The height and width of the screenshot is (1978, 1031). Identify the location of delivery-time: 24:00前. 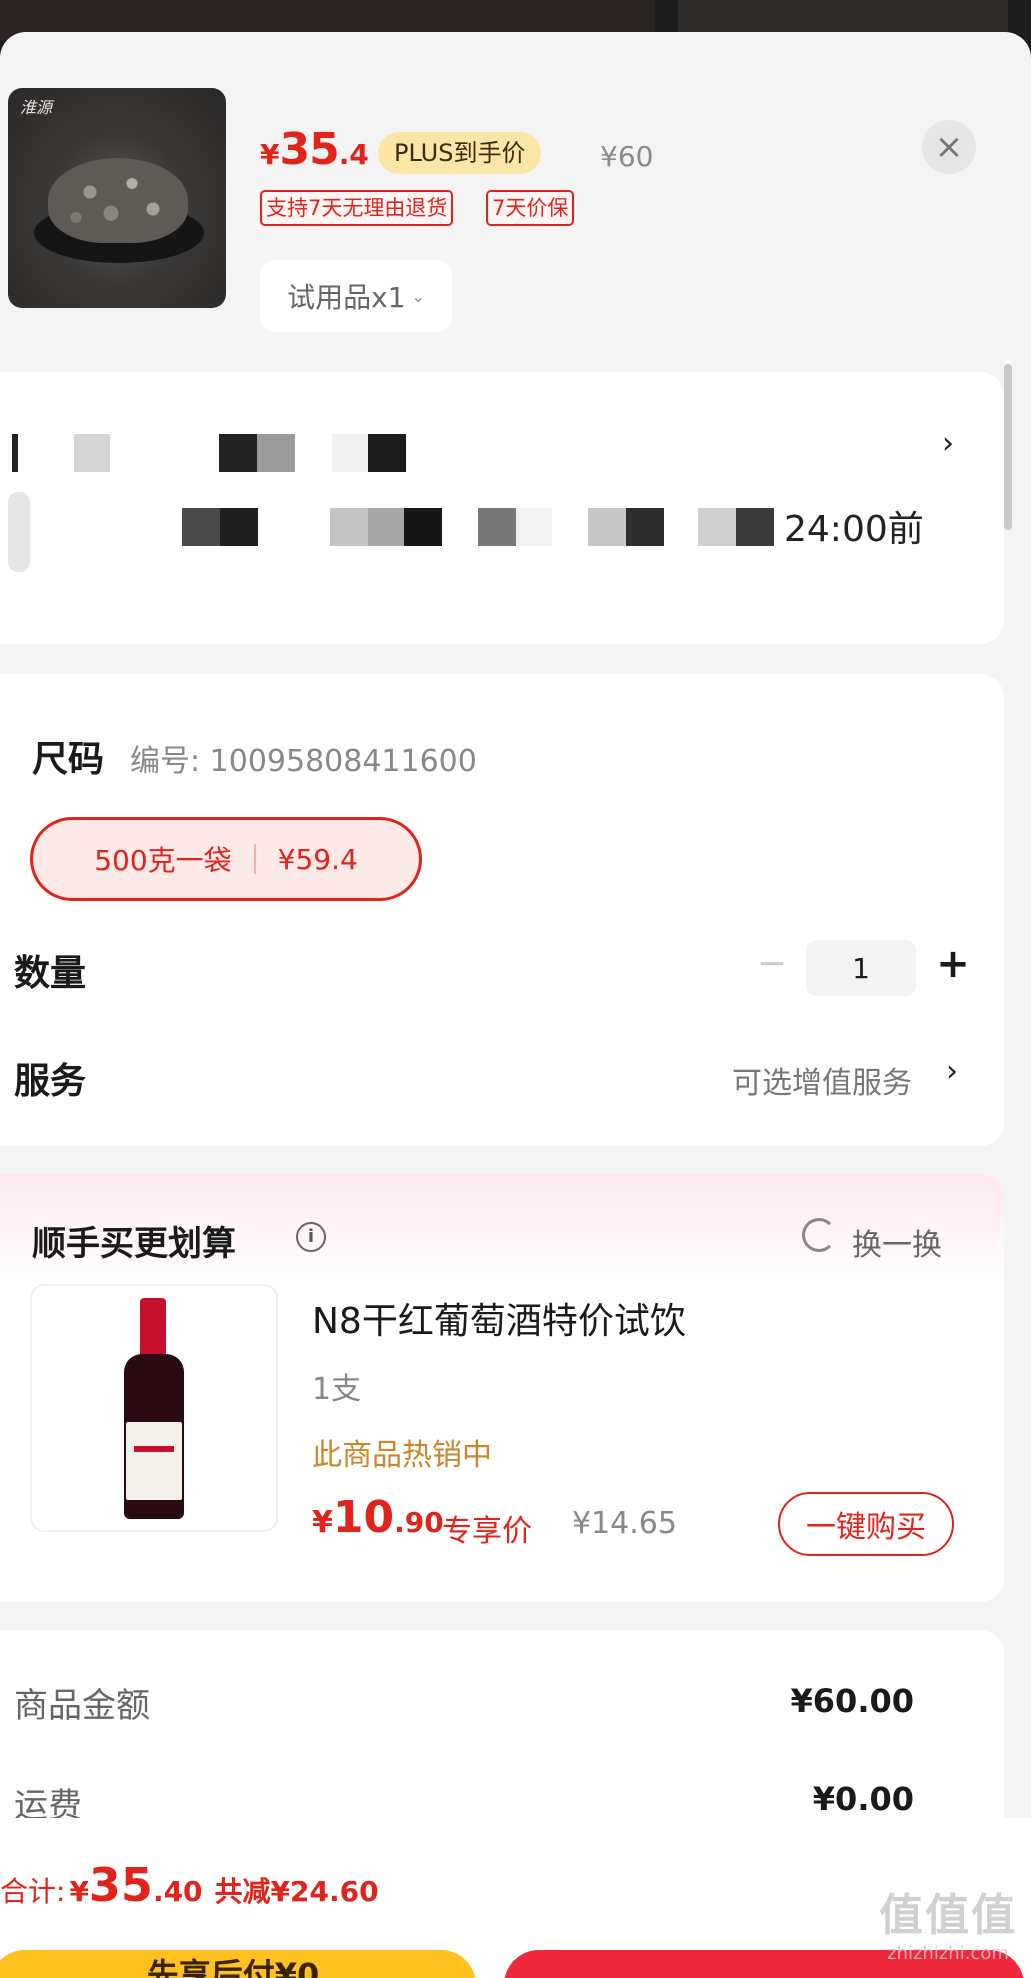
(854, 529).